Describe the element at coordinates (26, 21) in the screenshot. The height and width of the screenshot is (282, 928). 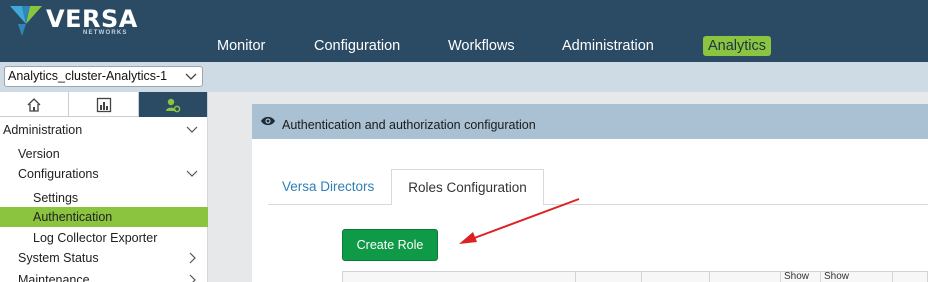
I see `versa-logo-mark-icon` at that location.